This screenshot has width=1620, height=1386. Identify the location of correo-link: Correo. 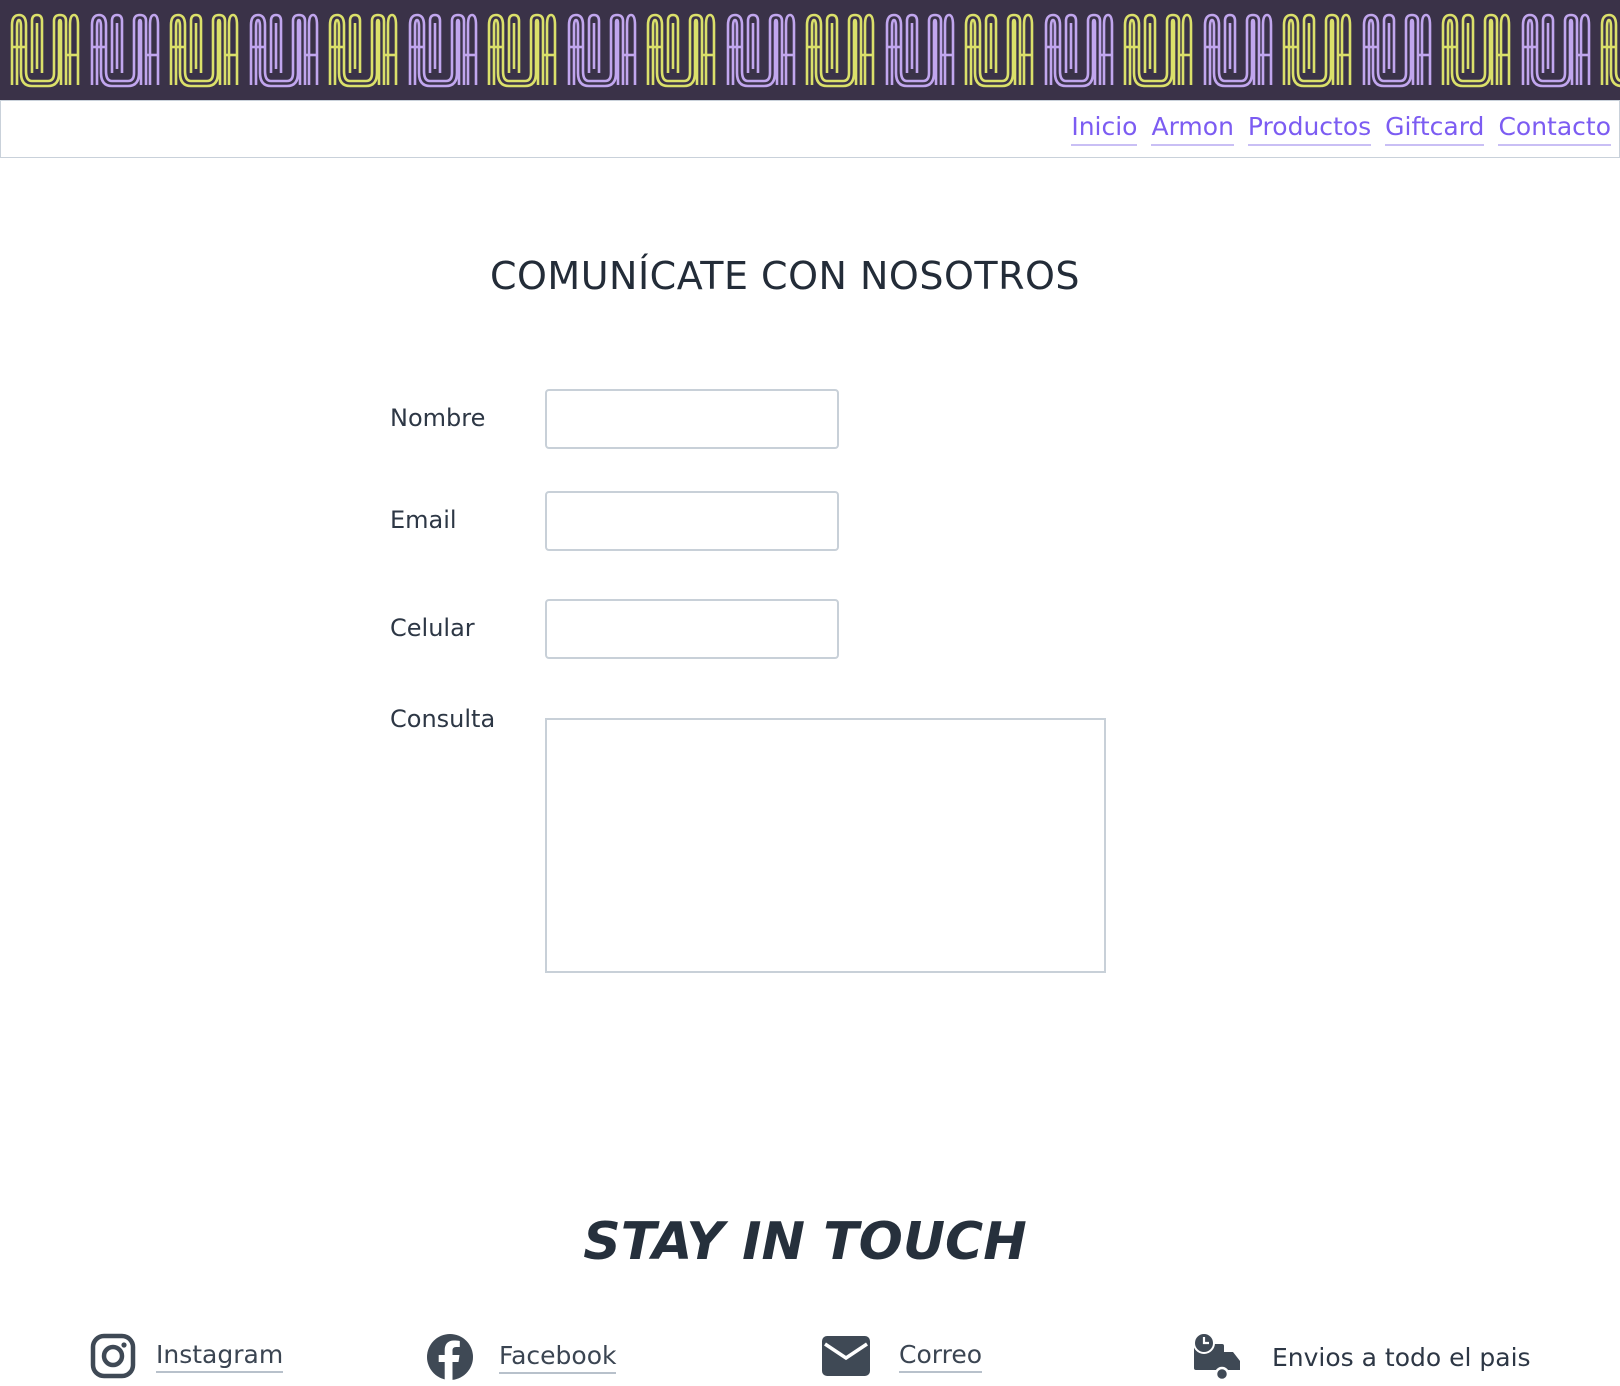
(940, 1356).